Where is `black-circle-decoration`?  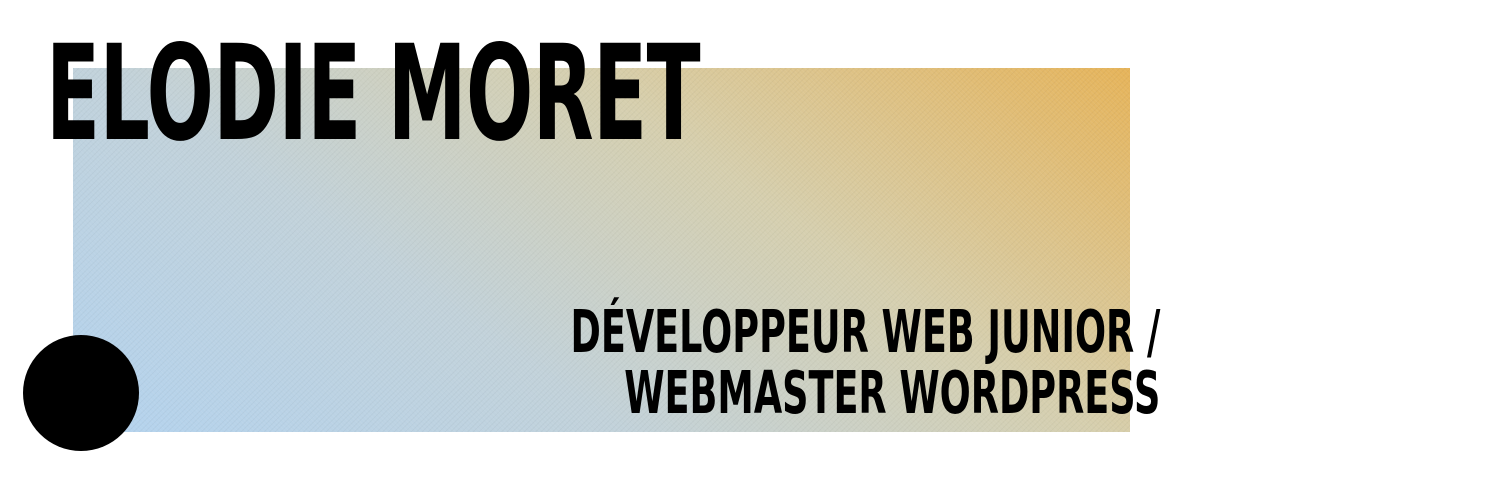 black-circle-decoration is located at coordinates (81, 393).